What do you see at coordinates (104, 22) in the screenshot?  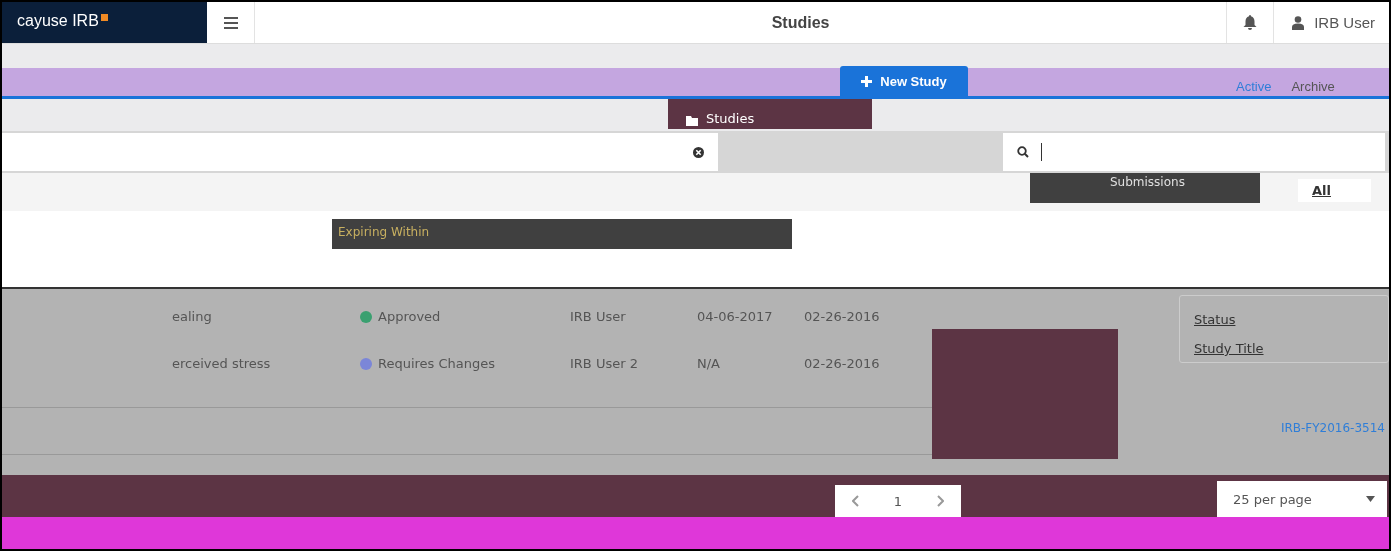 I see `app-logo: cayuse IRB` at bounding box center [104, 22].